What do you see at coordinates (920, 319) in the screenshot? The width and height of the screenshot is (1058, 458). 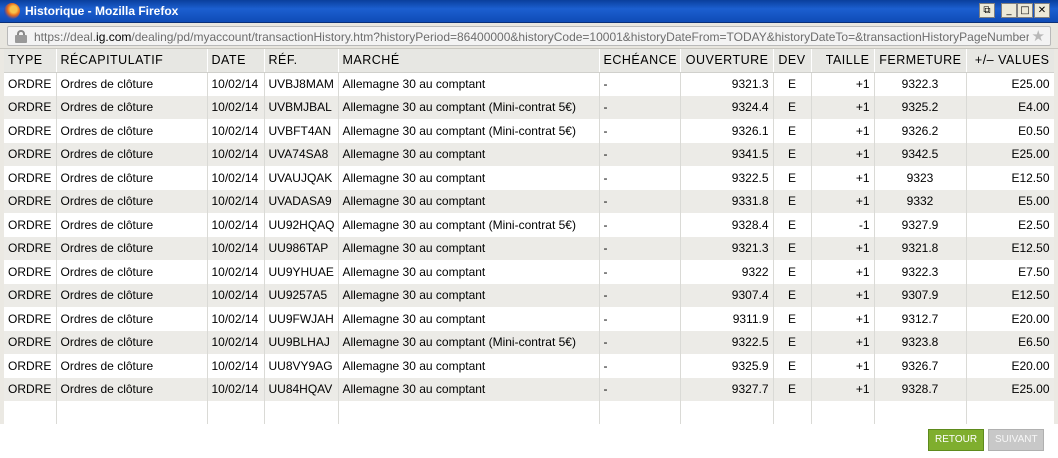 I see `cell-fermeture: 9312.7` at bounding box center [920, 319].